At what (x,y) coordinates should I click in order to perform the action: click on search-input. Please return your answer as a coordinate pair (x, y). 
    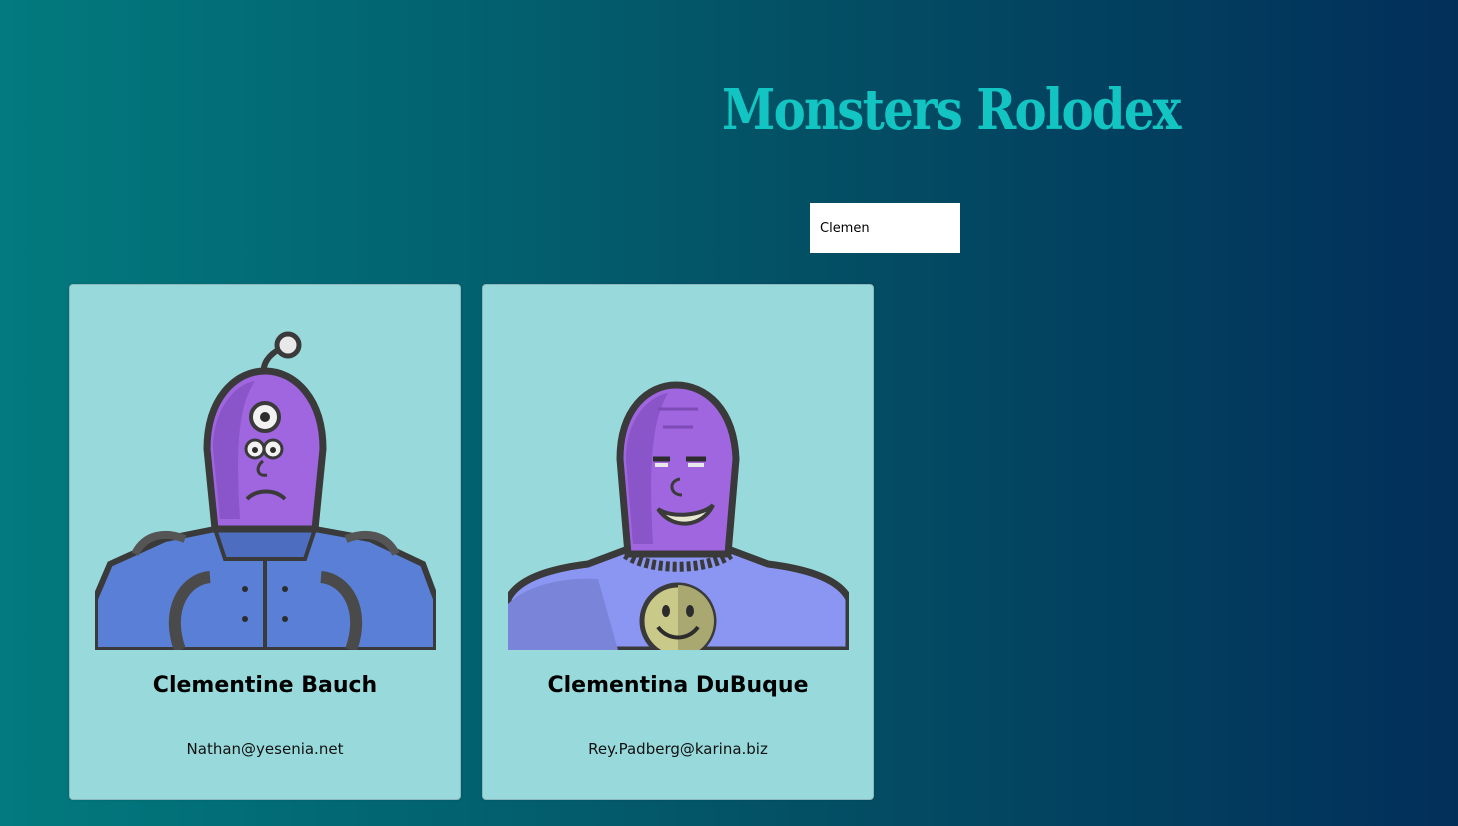
    Looking at the image, I should click on (885, 228).